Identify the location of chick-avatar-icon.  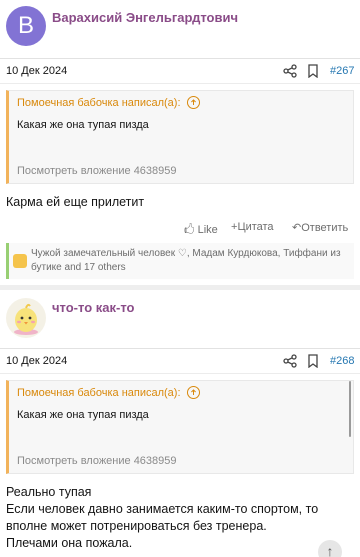
(26, 319).